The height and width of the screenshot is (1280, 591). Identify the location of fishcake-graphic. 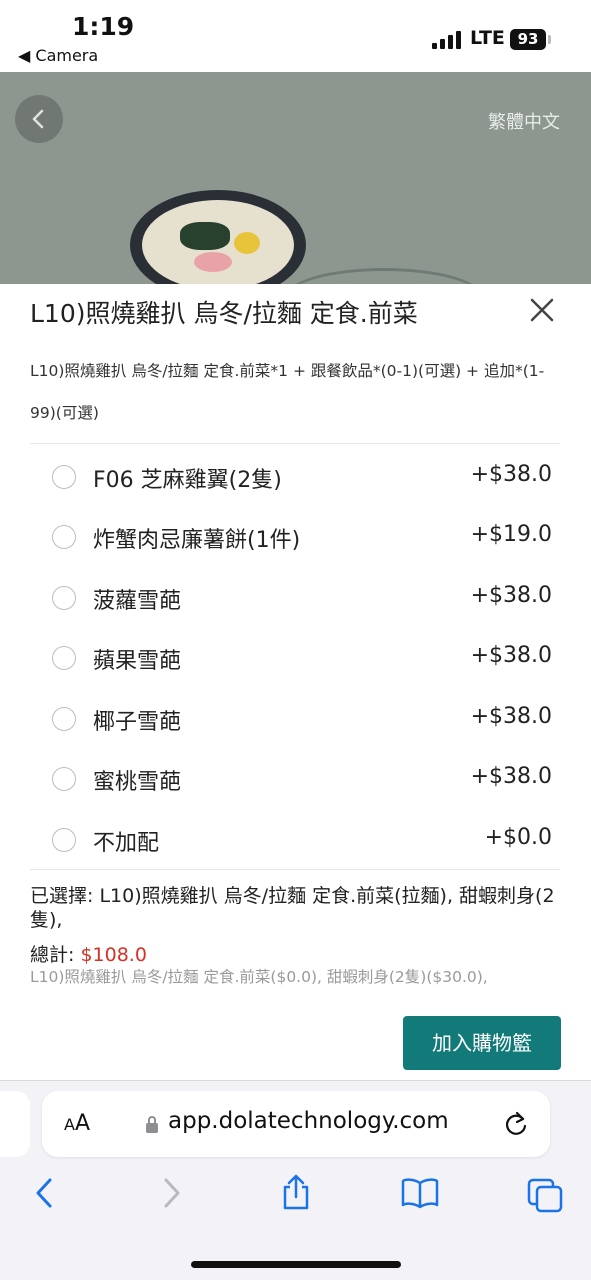
(213, 262).